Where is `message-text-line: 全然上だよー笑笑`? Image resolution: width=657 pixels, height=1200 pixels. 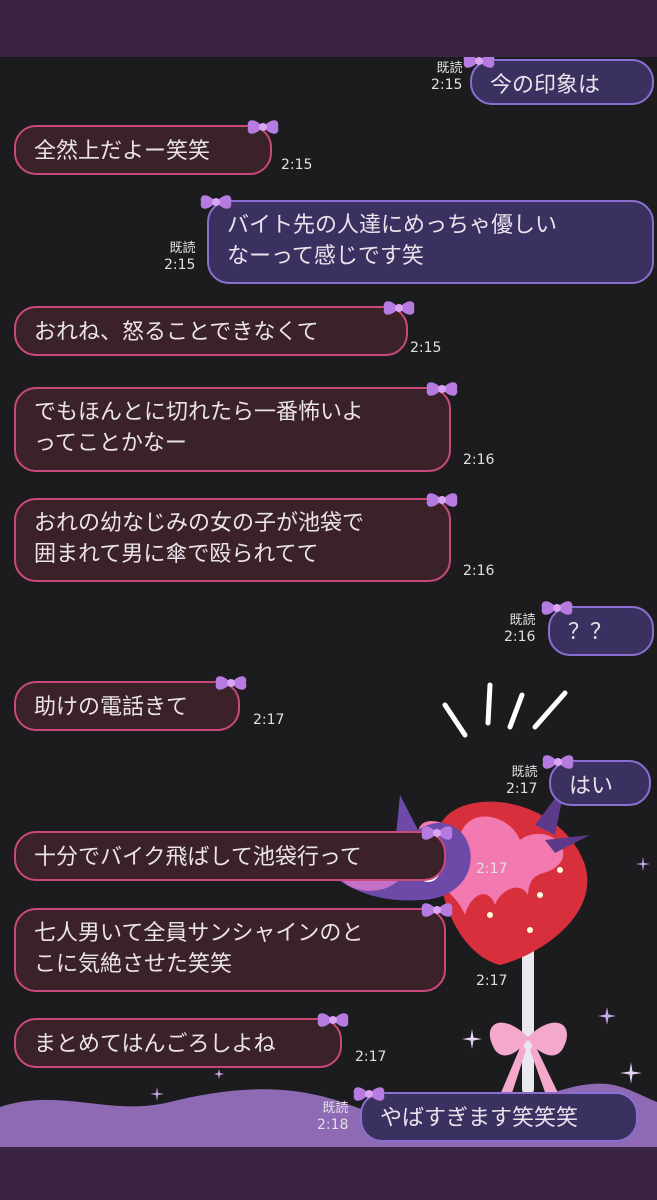 message-text-line: 全然上だよー笑笑 is located at coordinates (122, 151).